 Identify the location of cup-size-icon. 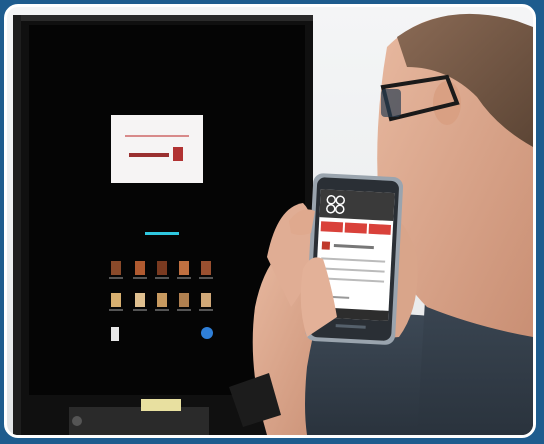
(115, 334).